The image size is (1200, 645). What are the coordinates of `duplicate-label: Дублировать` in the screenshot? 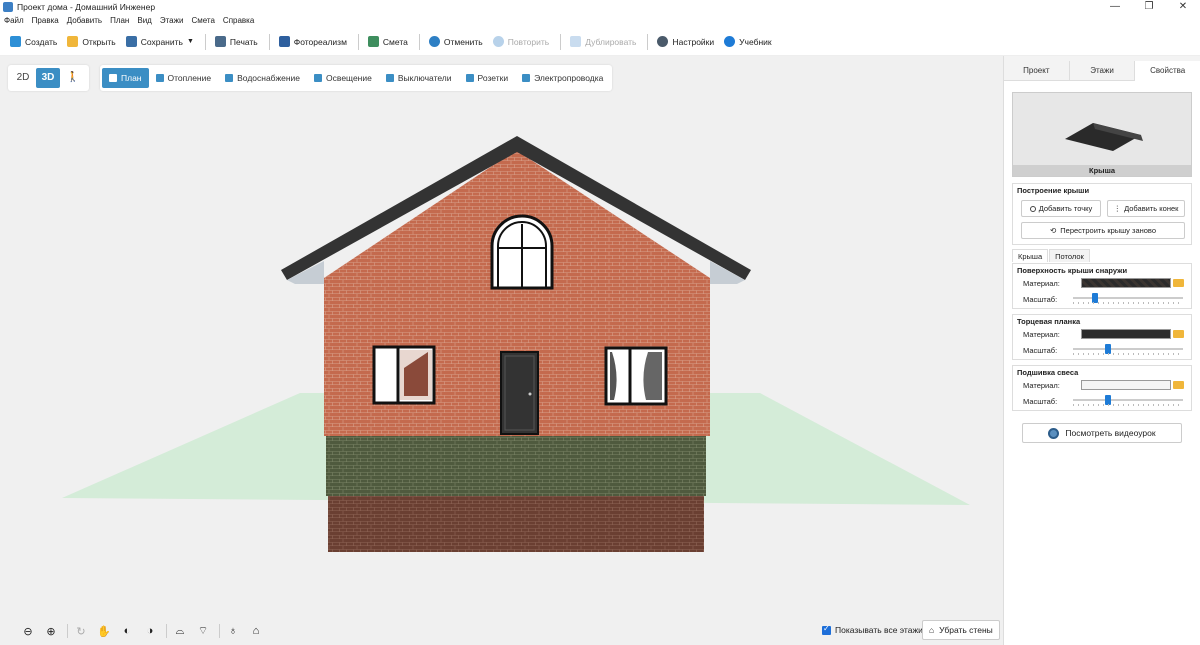 It's located at (611, 41).